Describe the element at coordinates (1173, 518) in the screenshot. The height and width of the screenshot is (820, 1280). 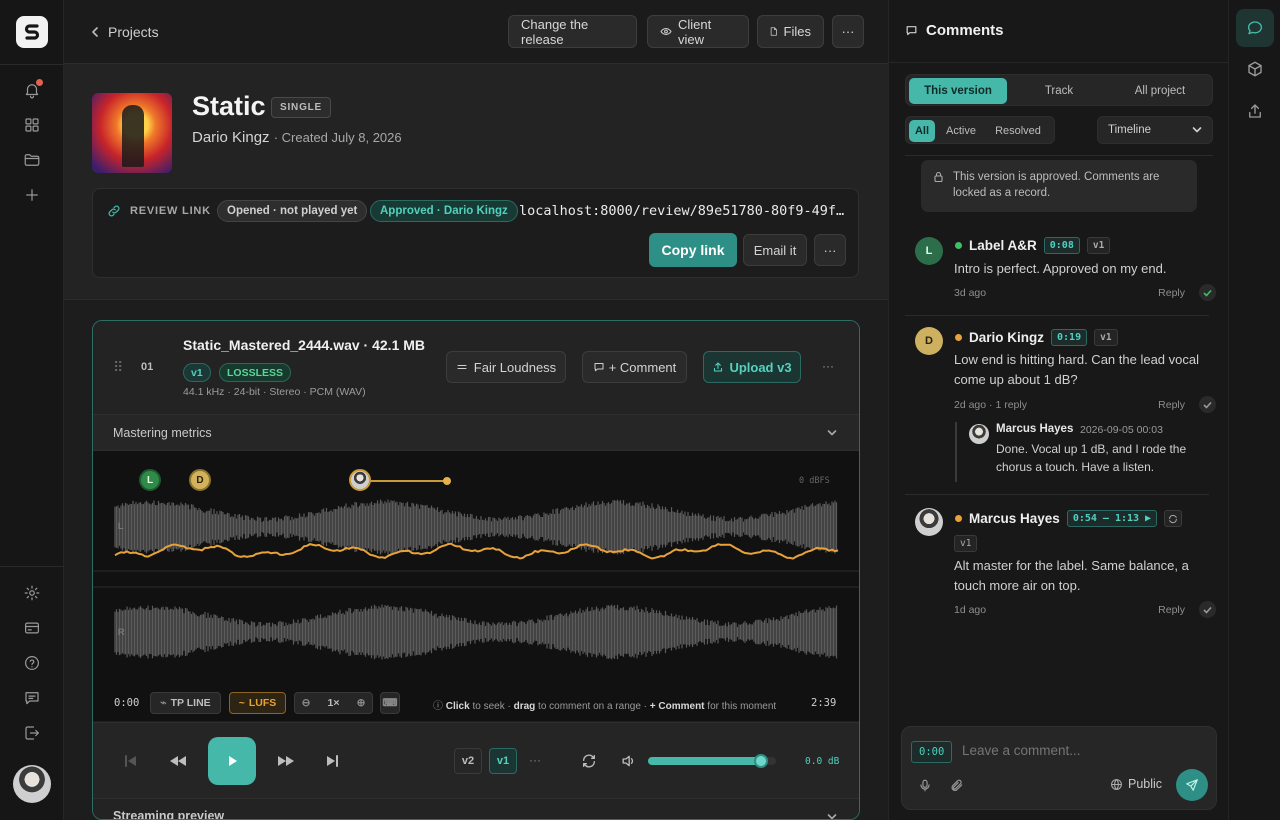
I see `loop-range-button` at that location.